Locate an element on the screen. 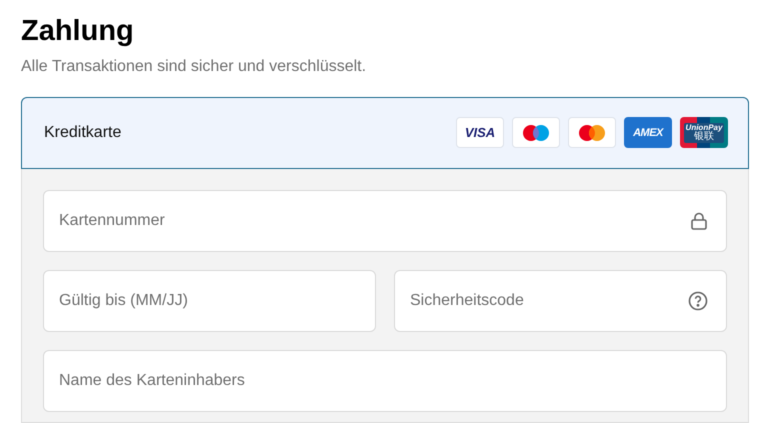 Image resolution: width=767 pixels, height=423 pixels. expiry-date-field: Gültig bis (MM/JJ) is located at coordinates (209, 301).